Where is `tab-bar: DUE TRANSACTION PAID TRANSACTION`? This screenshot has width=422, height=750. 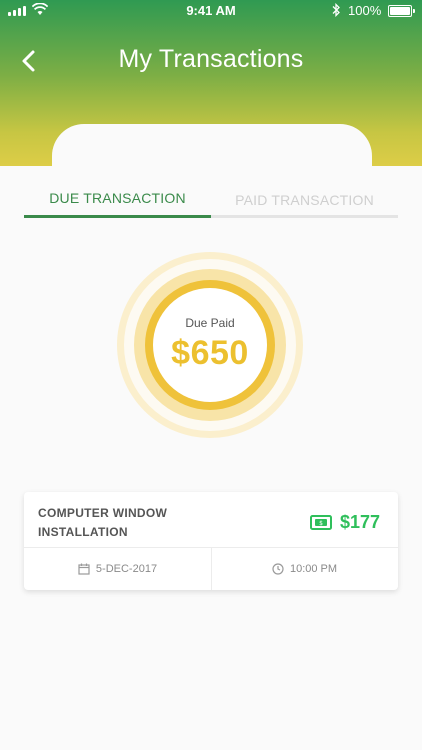
tab-bar: DUE TRANSACTION PAID TRANSACTION is located at coordinates (211, 200).